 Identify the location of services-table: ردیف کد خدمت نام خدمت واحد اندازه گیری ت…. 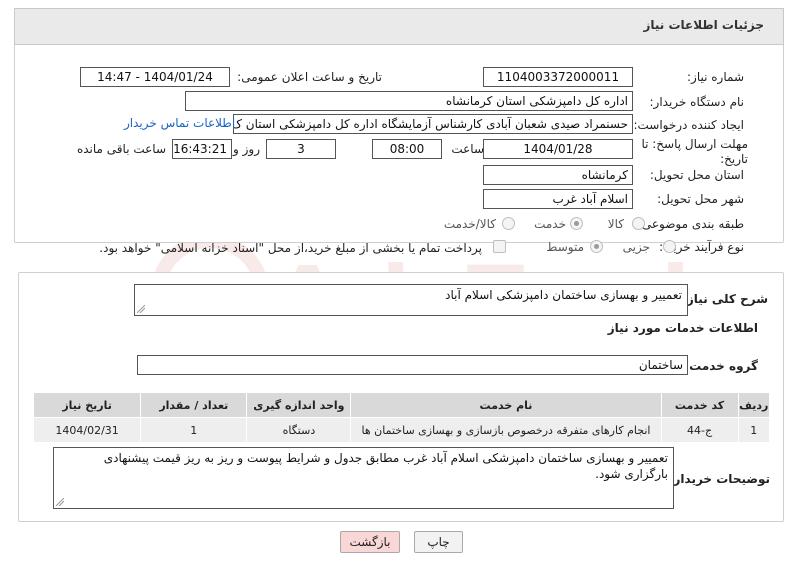
(401, 417).